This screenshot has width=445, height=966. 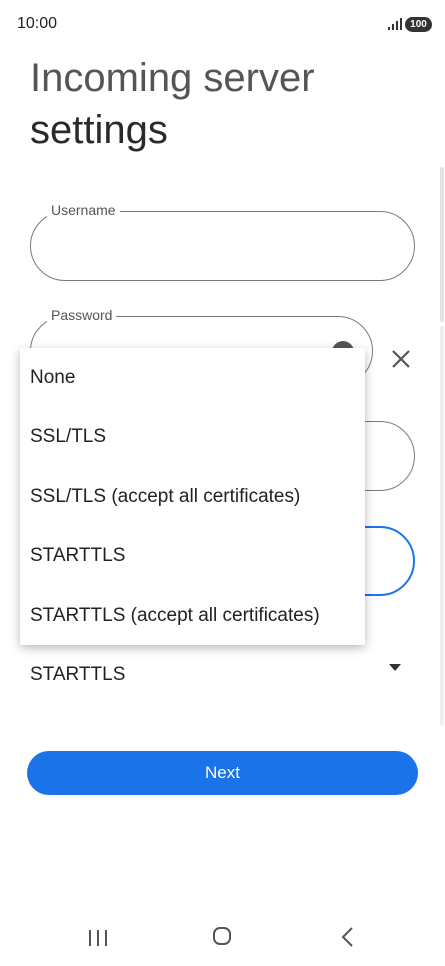 I want to click on battery-icon: 100, so click(x=418, y=24).